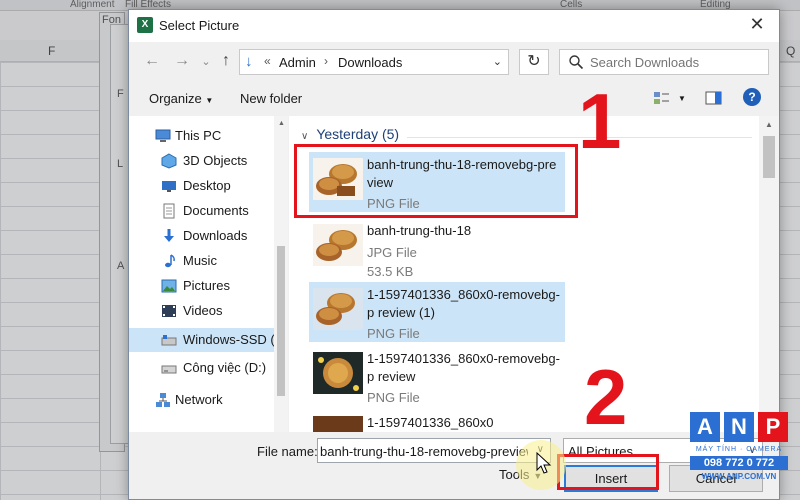 The width and height of the screenshot is (800, 500). What do you see at coordinates (169, 161) in the screenshot?
I see `3d-objects-icon` at bounding box center [169, 161].